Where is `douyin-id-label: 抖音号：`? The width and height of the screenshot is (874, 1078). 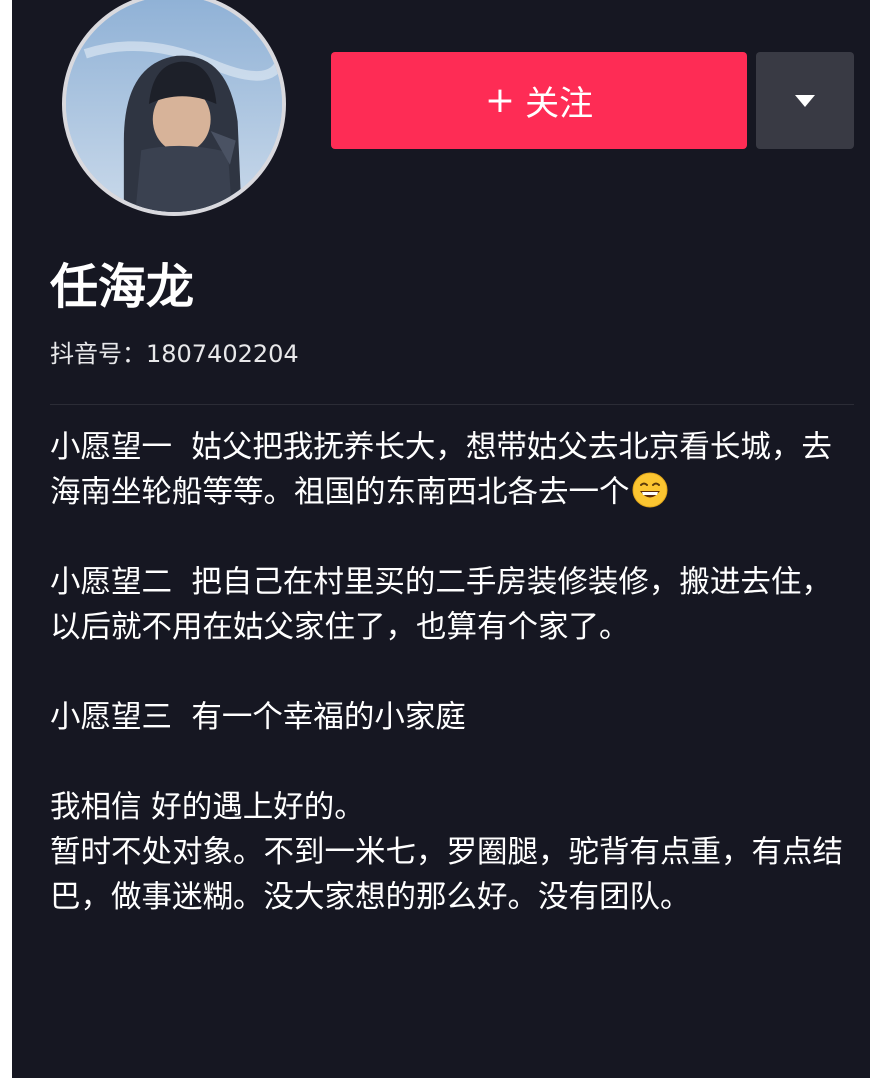
douyin-id-label: 抖音号： is located at coordinates (98, 354).